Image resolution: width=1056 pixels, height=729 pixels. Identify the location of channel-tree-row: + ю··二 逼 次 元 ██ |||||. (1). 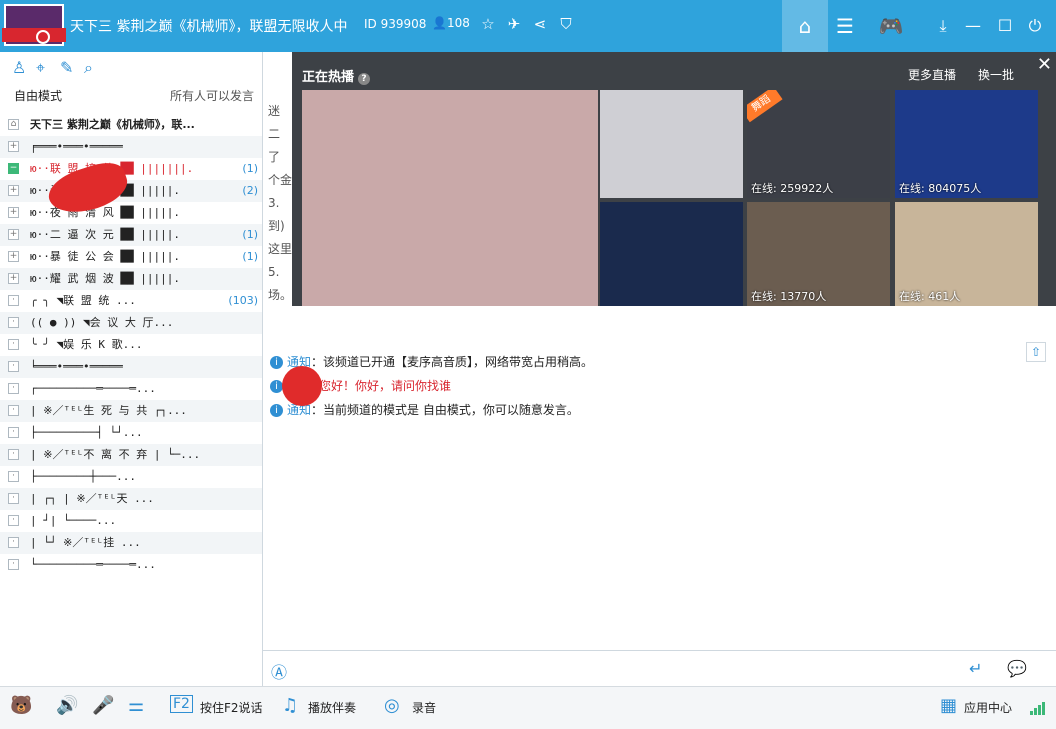
(131, 235).